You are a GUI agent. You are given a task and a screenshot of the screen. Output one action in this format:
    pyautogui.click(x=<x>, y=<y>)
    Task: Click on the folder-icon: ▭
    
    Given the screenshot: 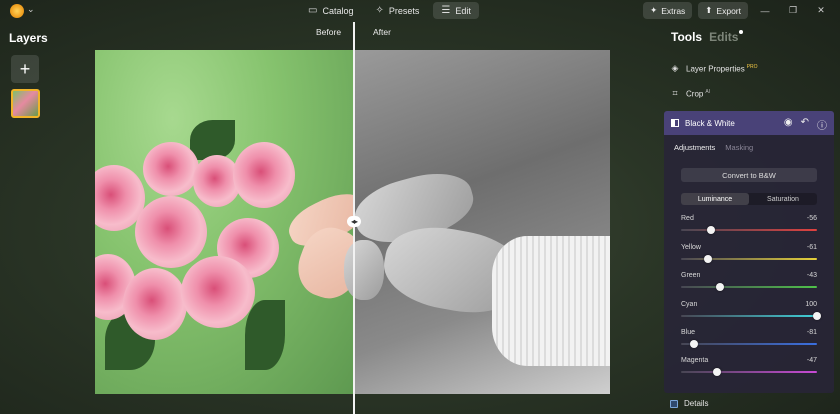 What is the action you would take?
    pyautogui.click(x=313, y=10)
    